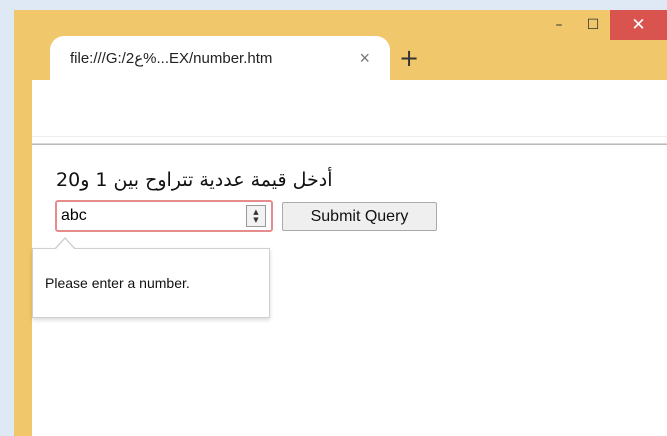 The height and width of the screenshot is (436, 667). I want to click on tab-title: file:///G:/2ع%...EX/number.htm, so click(171, 58).